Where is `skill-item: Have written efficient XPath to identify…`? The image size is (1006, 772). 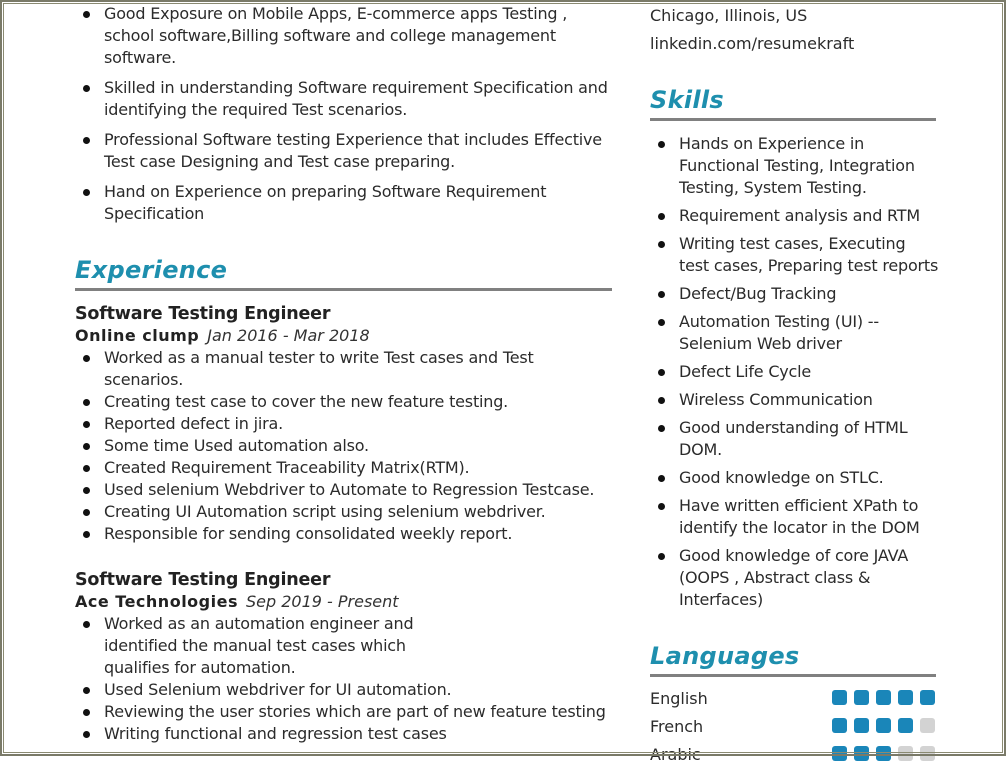
skill-item: Have written efficient XPath to identify… is located at coordinates (795, 517).